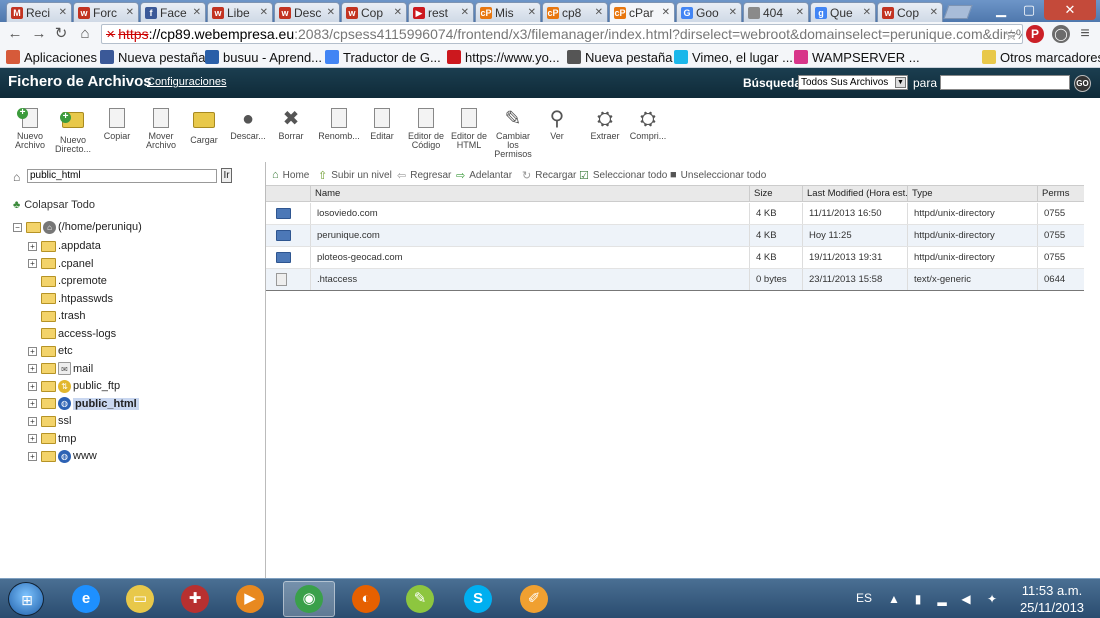 The width and height of the screenshot is (1100, 618). What do you see at coordinates (307, 12) in the screenshot?
I see `browser-tab: w Desc ✕` at bounding box center [307, 12].